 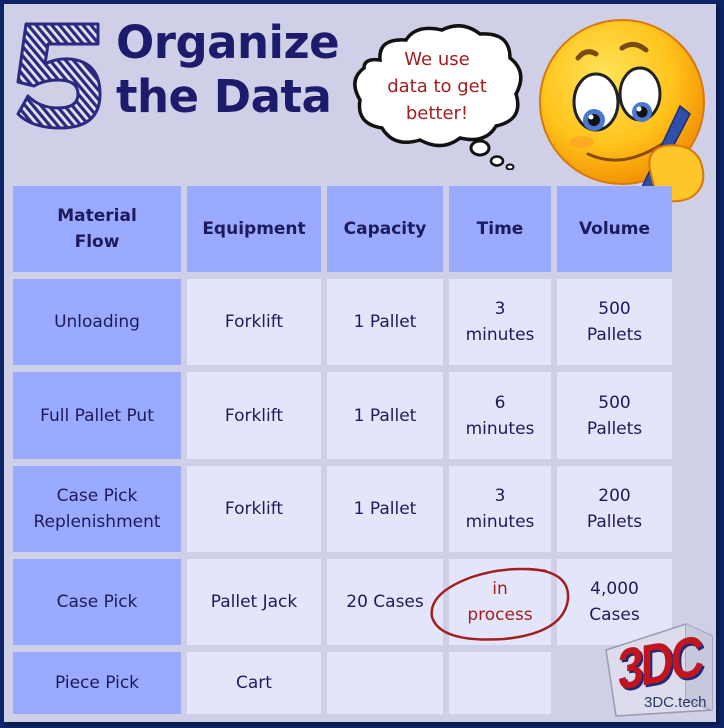 I want to click on table-cell: 6 minutes, so click(x=500, y=415).